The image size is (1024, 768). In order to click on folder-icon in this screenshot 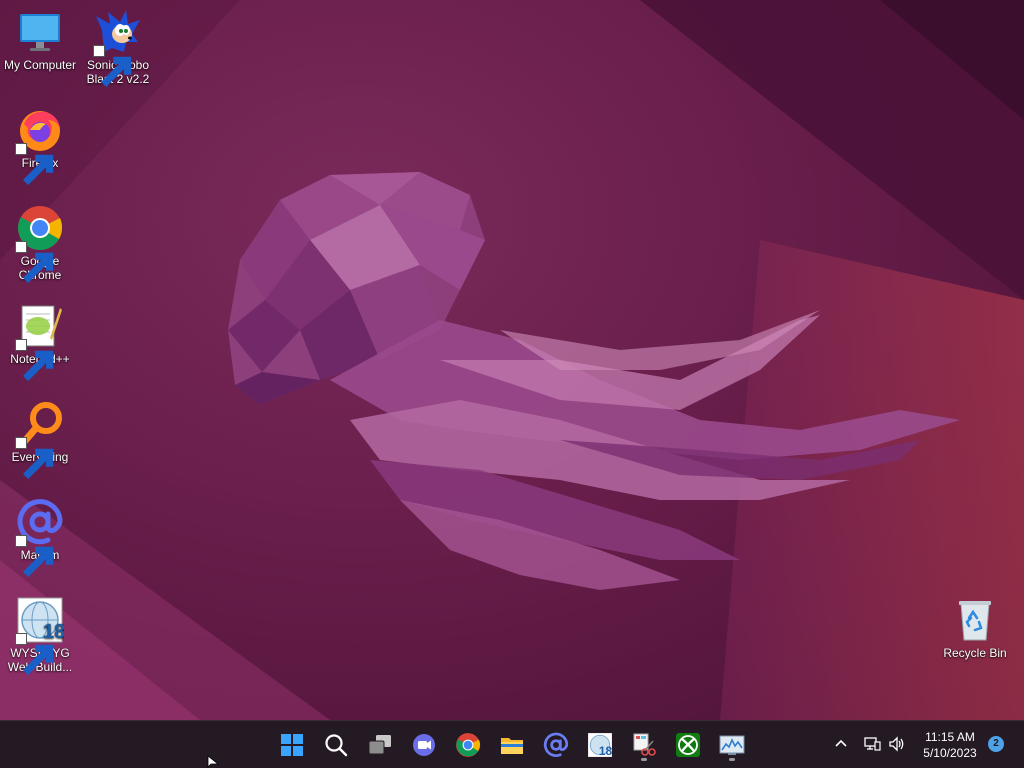, I will do `click(512, 746)`.